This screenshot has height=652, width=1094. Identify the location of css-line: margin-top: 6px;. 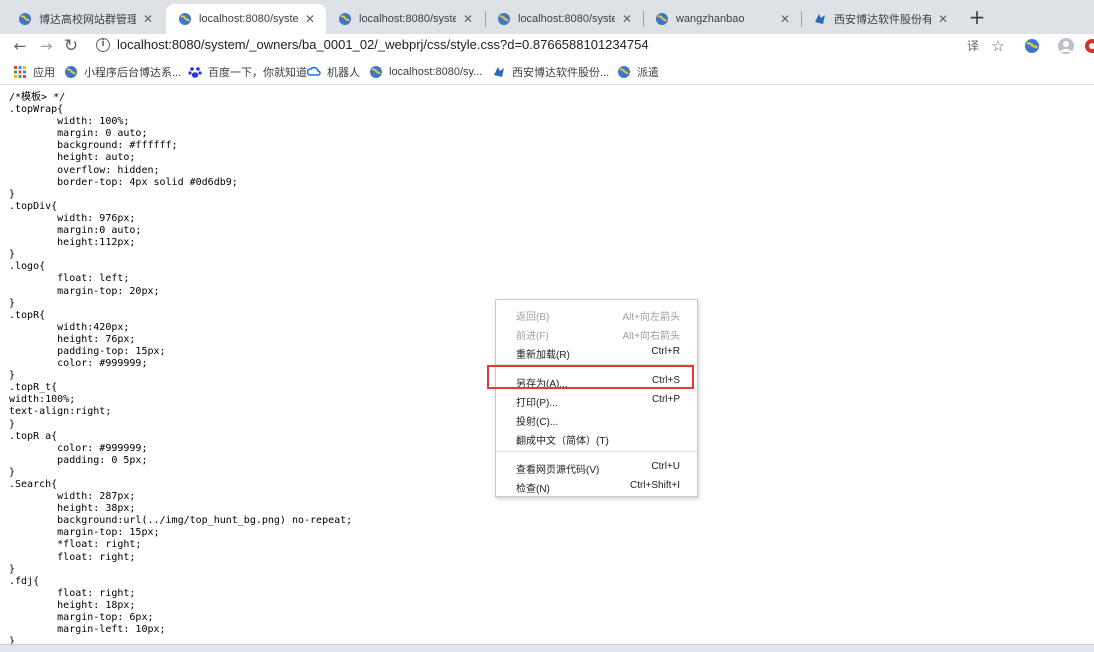
(81, 618).